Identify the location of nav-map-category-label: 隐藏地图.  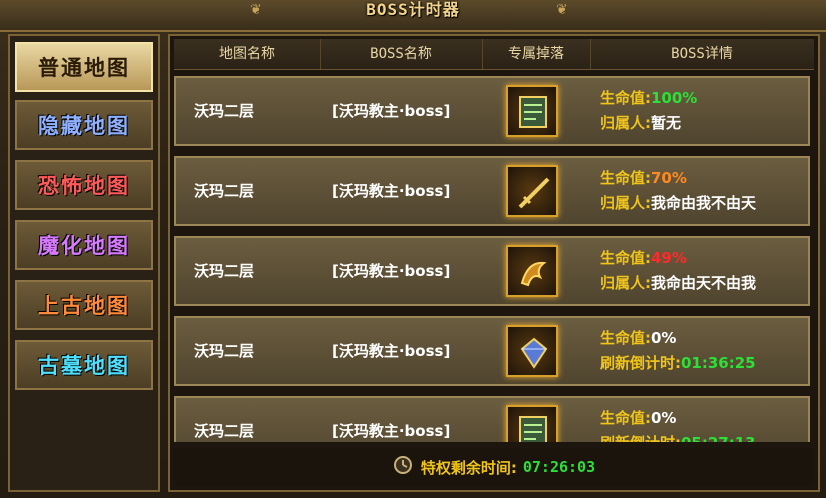
(84, 125).